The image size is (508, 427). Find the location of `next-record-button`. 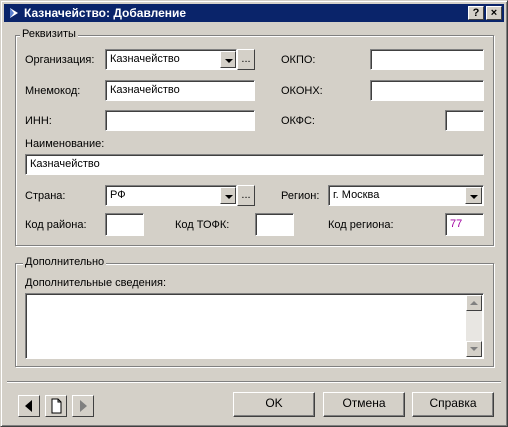

next-record-button is located at coordinates (83, 406).